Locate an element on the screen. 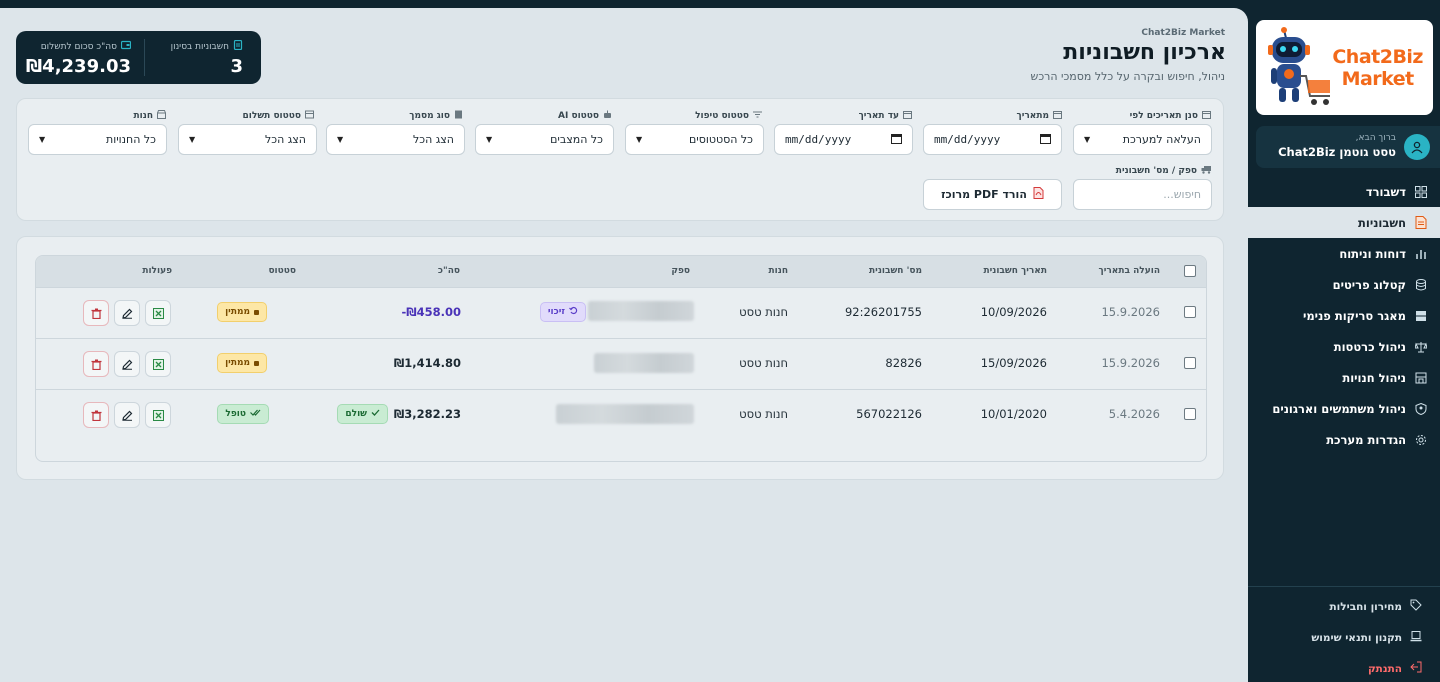 Image resolution: width=1440 pixels, height=682 pixels. top-strip is located at coordinates (720, 4).